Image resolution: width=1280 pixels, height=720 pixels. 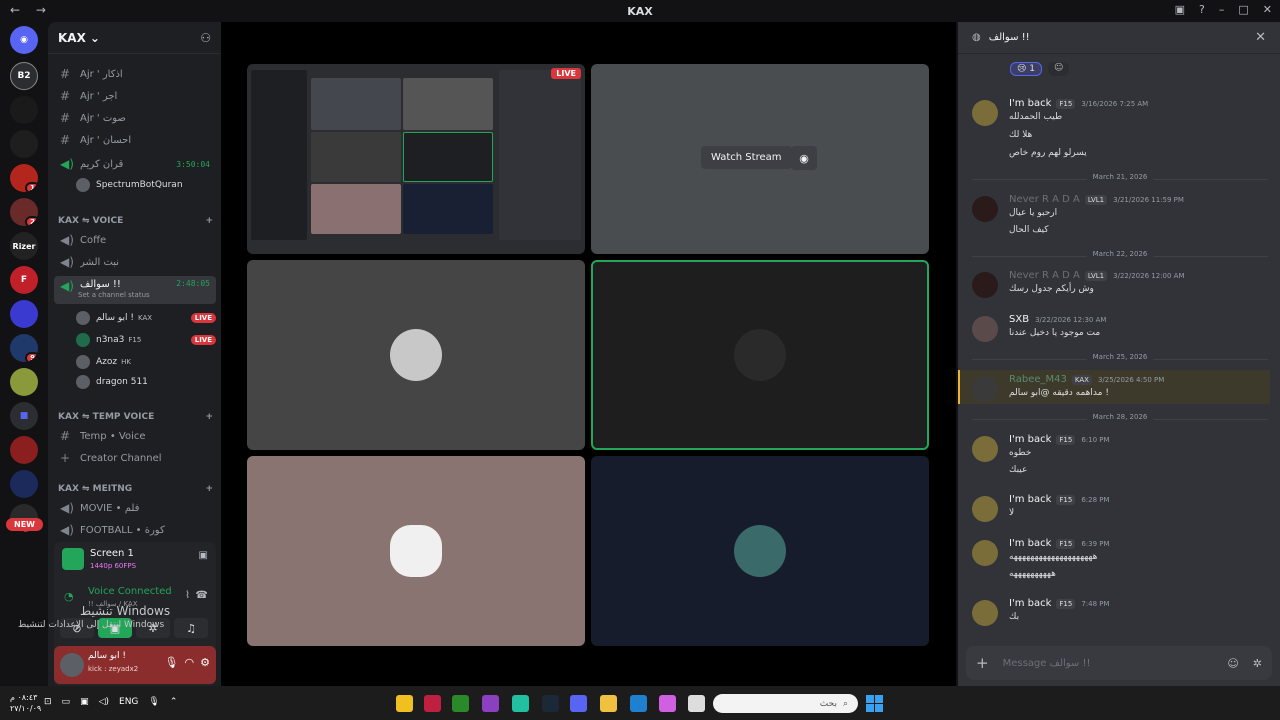 What do you see at coordinates (146, 362) in the screenshot?
I see `voice-user: Azoz HK` at bounding box center [146, 362].